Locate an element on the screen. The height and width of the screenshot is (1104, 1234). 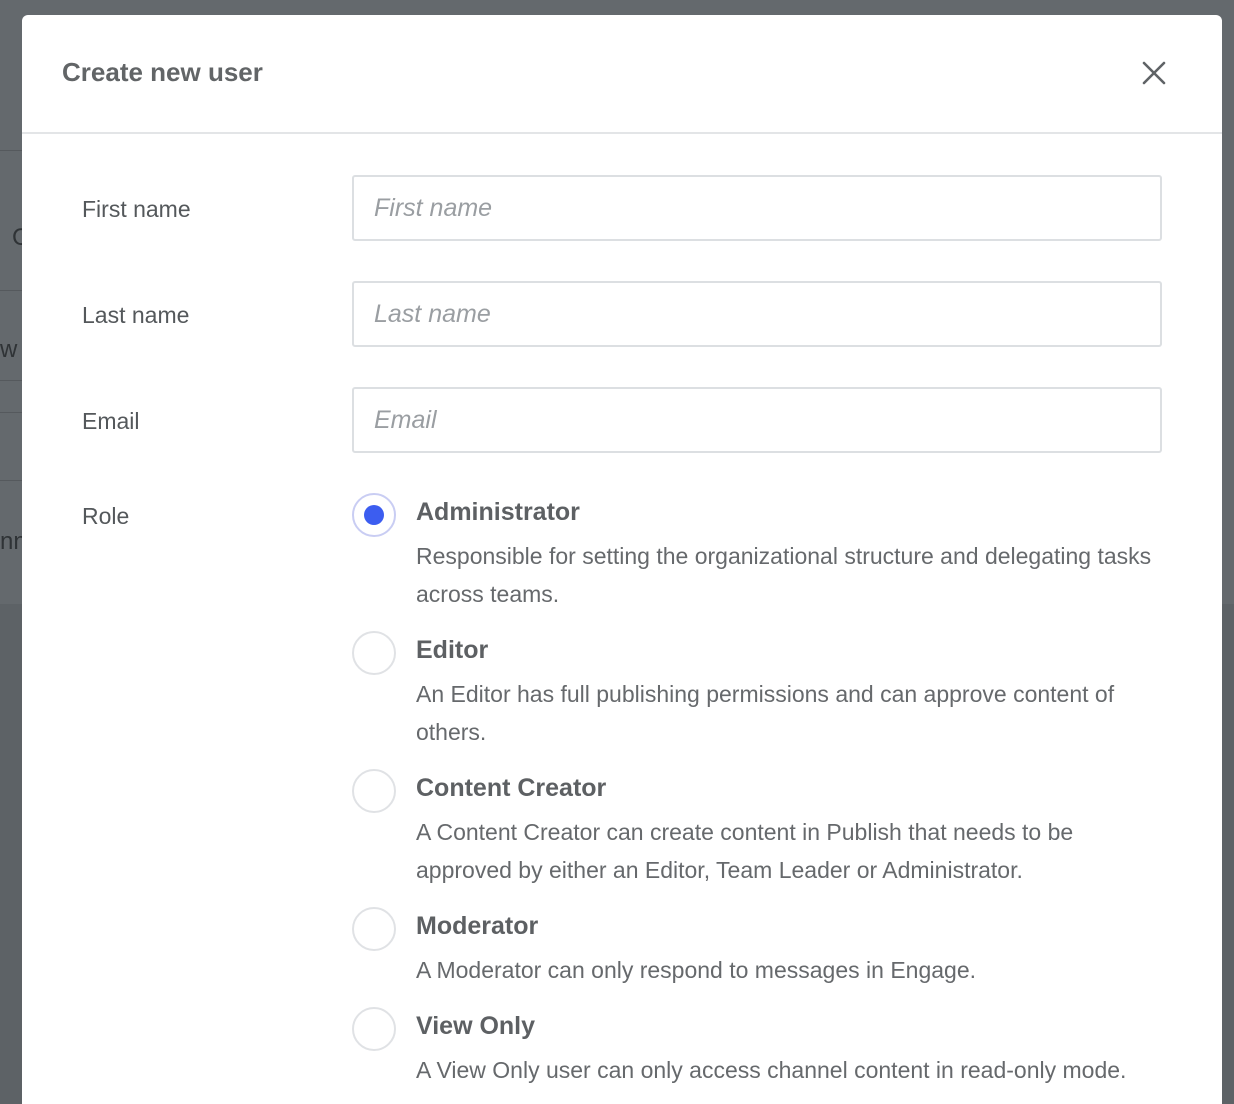
role-label: Role is located at coordinates (106, 516).